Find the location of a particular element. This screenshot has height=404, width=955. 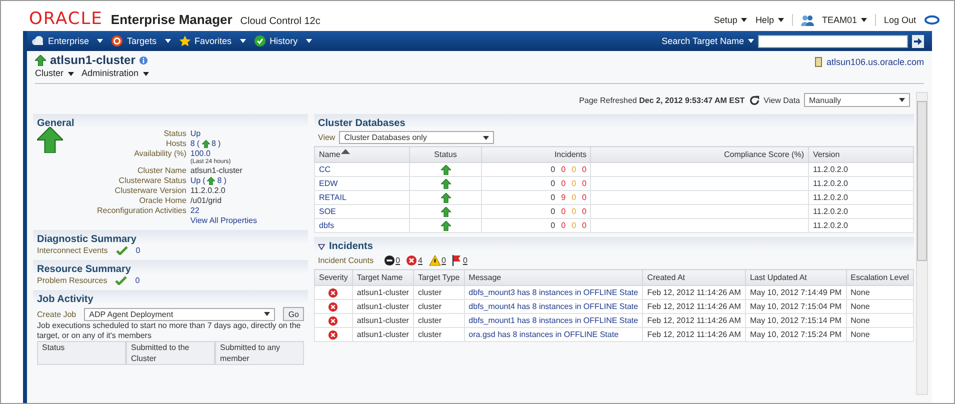

header-link: Log Out is located at coordinates (900, 20).